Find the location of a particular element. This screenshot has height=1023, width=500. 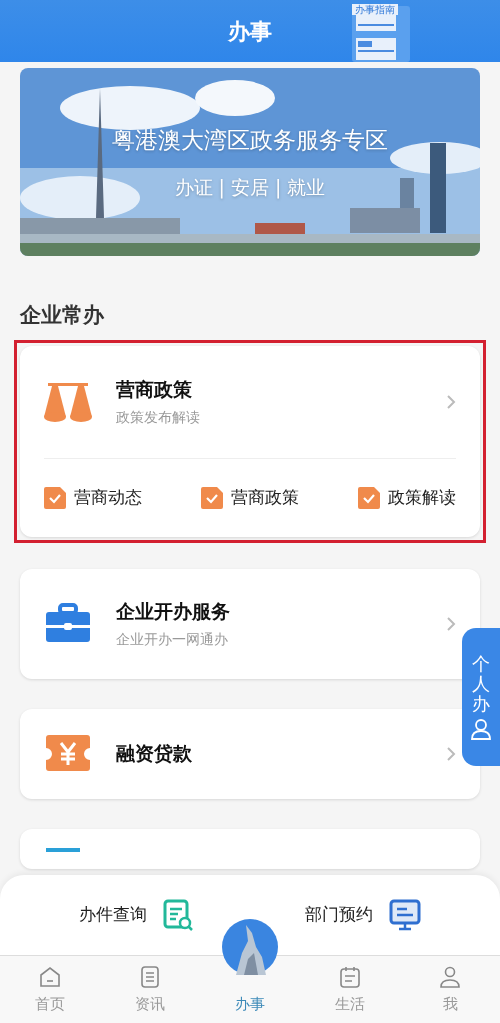

side-tab: 个人办 is located at coordinates (481, 697).